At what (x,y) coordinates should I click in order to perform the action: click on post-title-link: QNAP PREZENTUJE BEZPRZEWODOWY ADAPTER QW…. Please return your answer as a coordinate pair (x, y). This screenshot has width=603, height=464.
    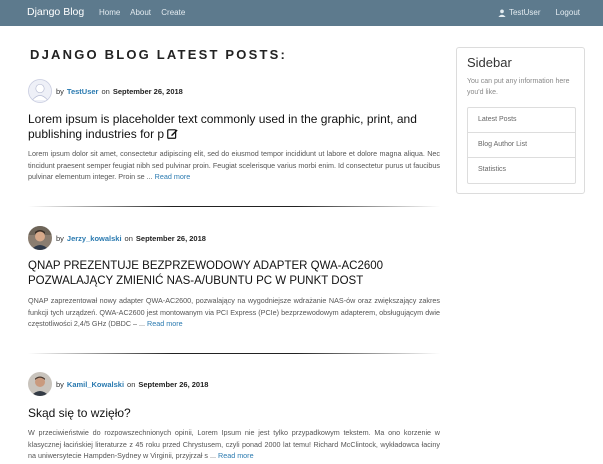
    Looking at the image, I should click on (234, 274).